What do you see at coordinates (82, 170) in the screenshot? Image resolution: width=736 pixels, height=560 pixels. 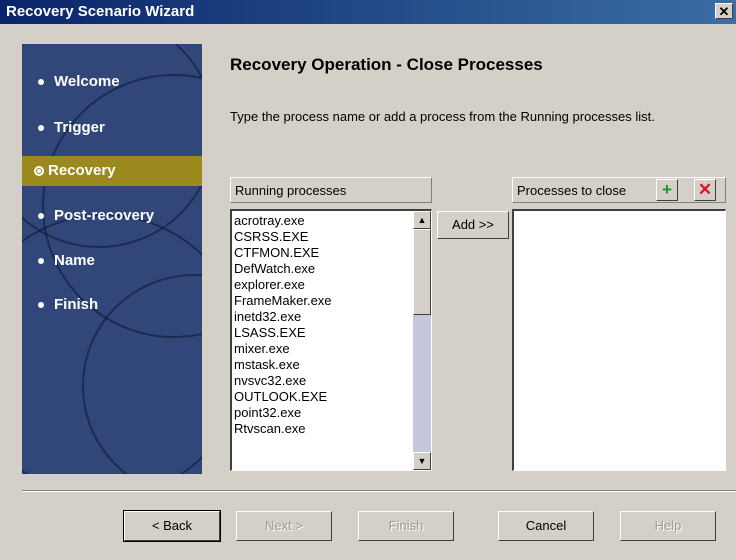 I see `sidebar-item-label: Recovery` at bounding box center [82, 170].